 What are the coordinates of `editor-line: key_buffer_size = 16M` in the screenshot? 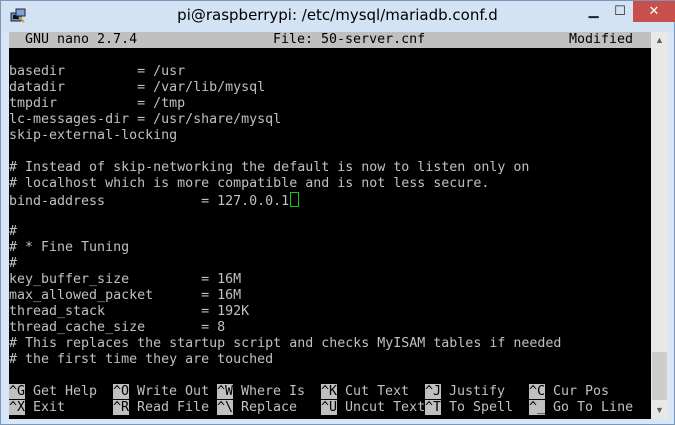 It's located at (125, 279).